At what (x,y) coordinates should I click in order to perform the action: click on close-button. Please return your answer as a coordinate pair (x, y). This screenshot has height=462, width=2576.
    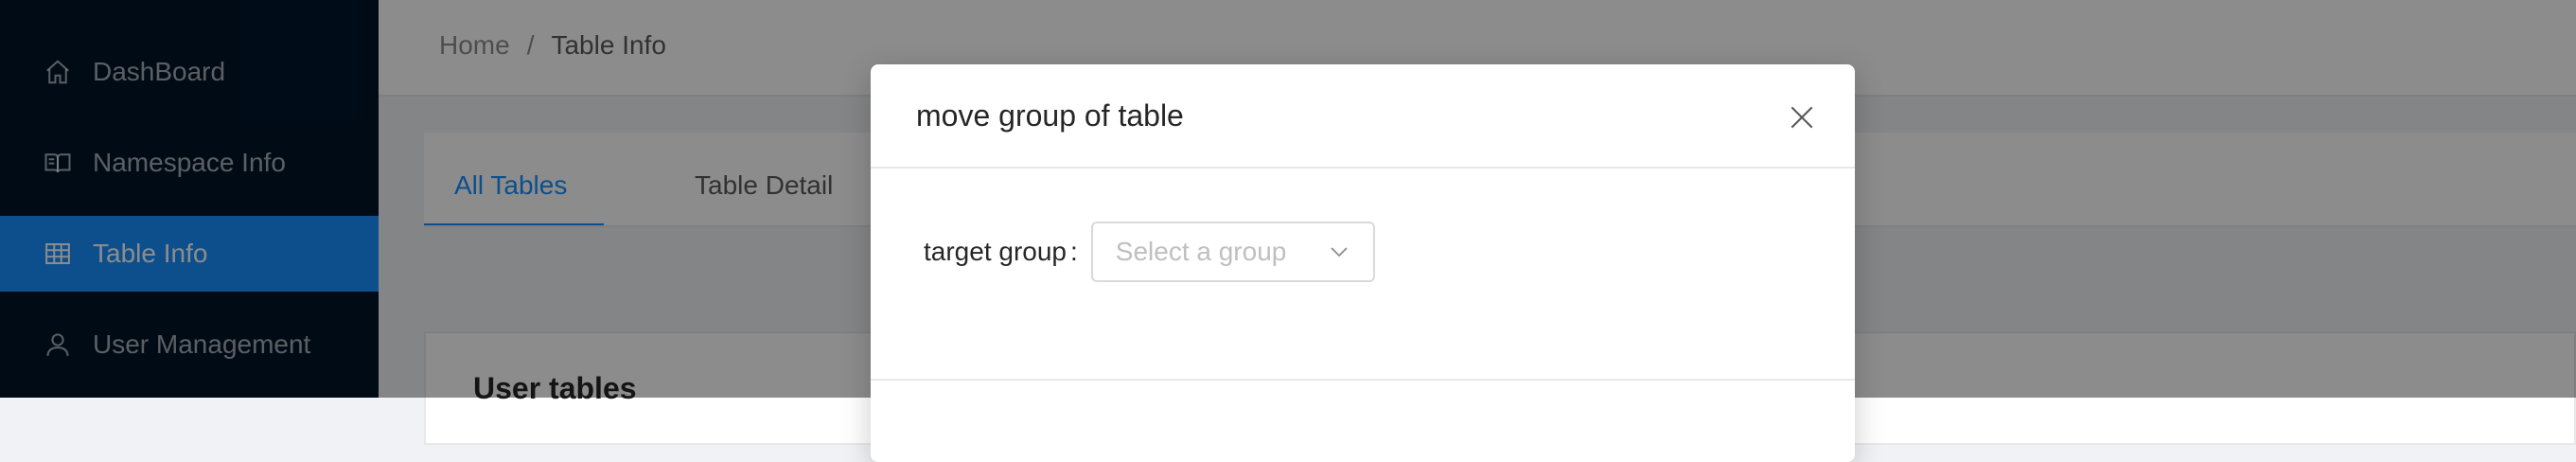
    Looking at the image, I should click on (1802, 117).